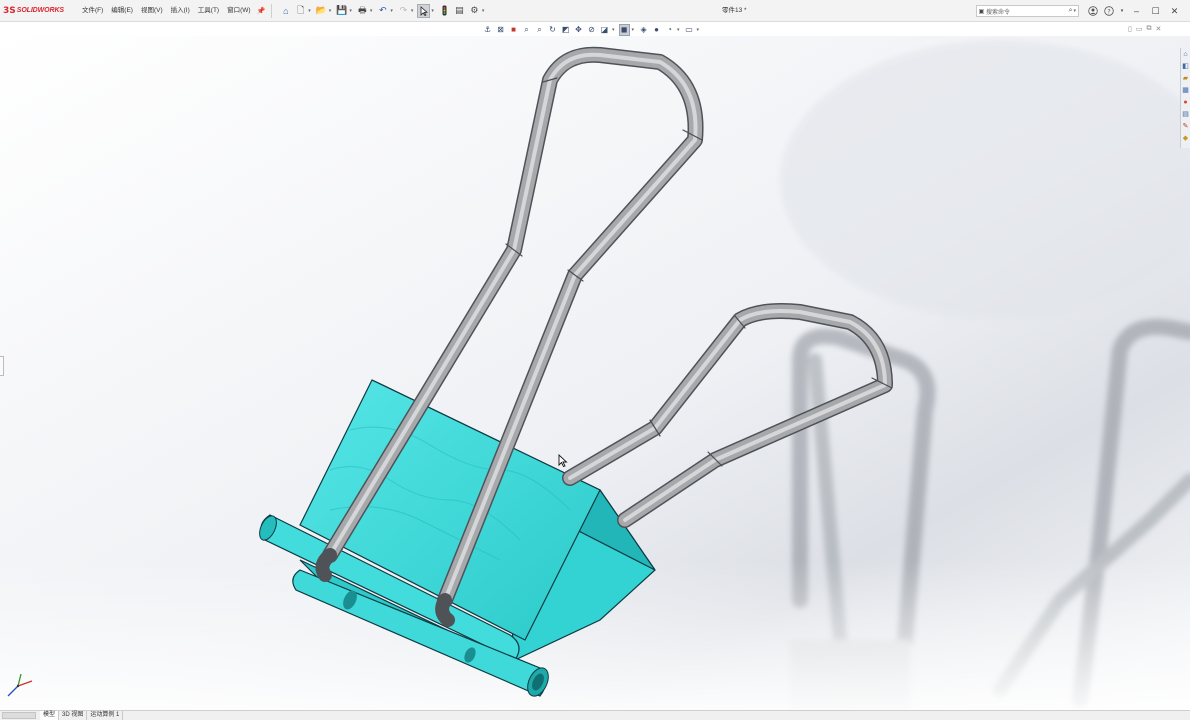  Describe the element at coordinates (19, 686) in the screenshot. I see `reference-triad-icon` at that location.